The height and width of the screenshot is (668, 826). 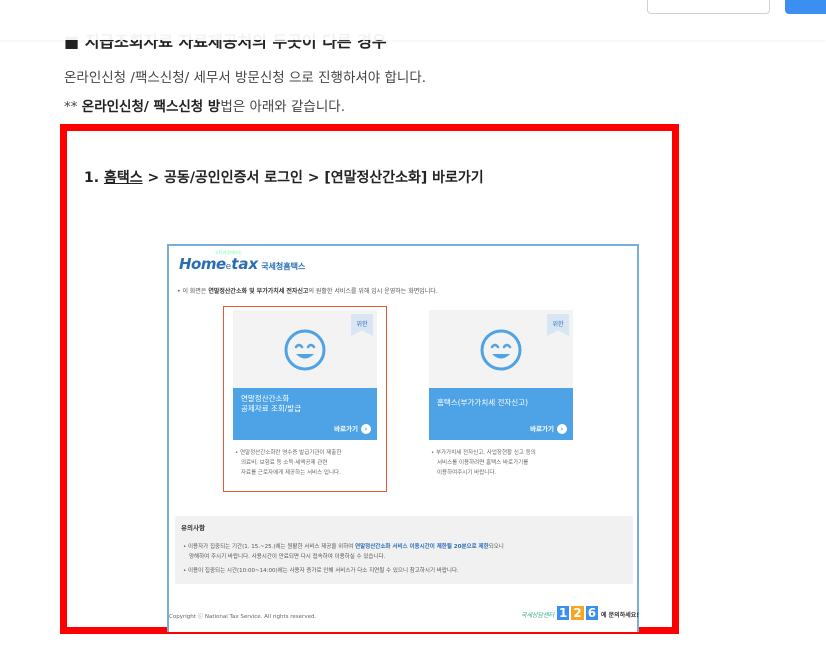 I want to click on go-button: 바로가기 ›, so click(x=548, y=428).